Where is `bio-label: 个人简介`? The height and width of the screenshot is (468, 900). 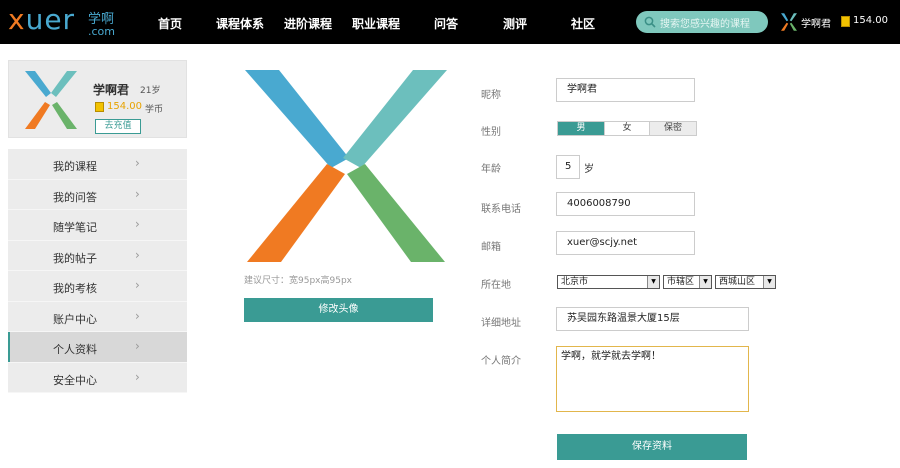
bio-label: 个人简介 is located at coordinates (501, 361).